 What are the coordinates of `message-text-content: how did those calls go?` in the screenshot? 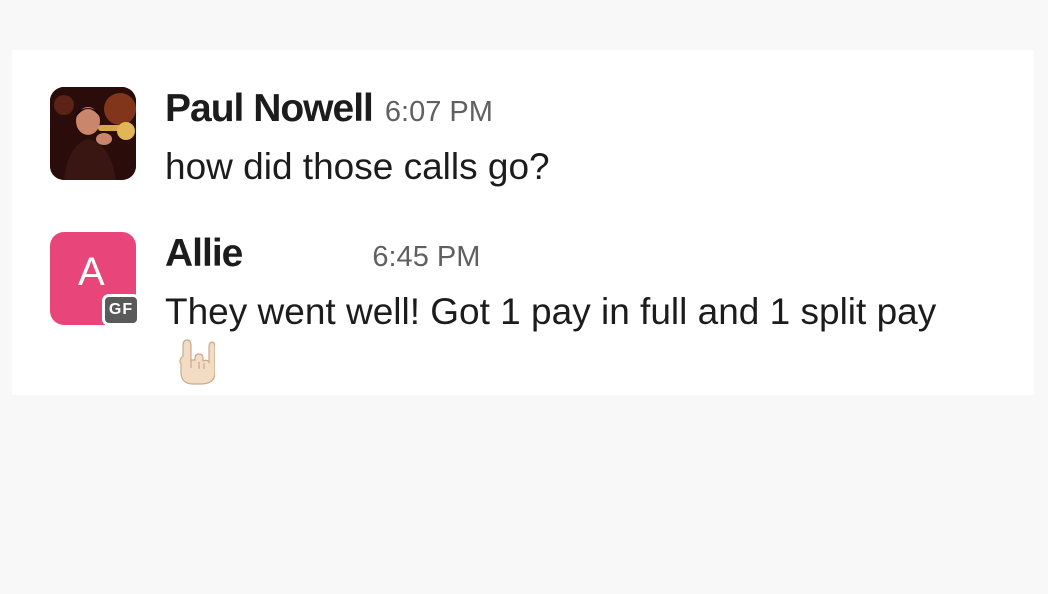 It's located at (357, 166).